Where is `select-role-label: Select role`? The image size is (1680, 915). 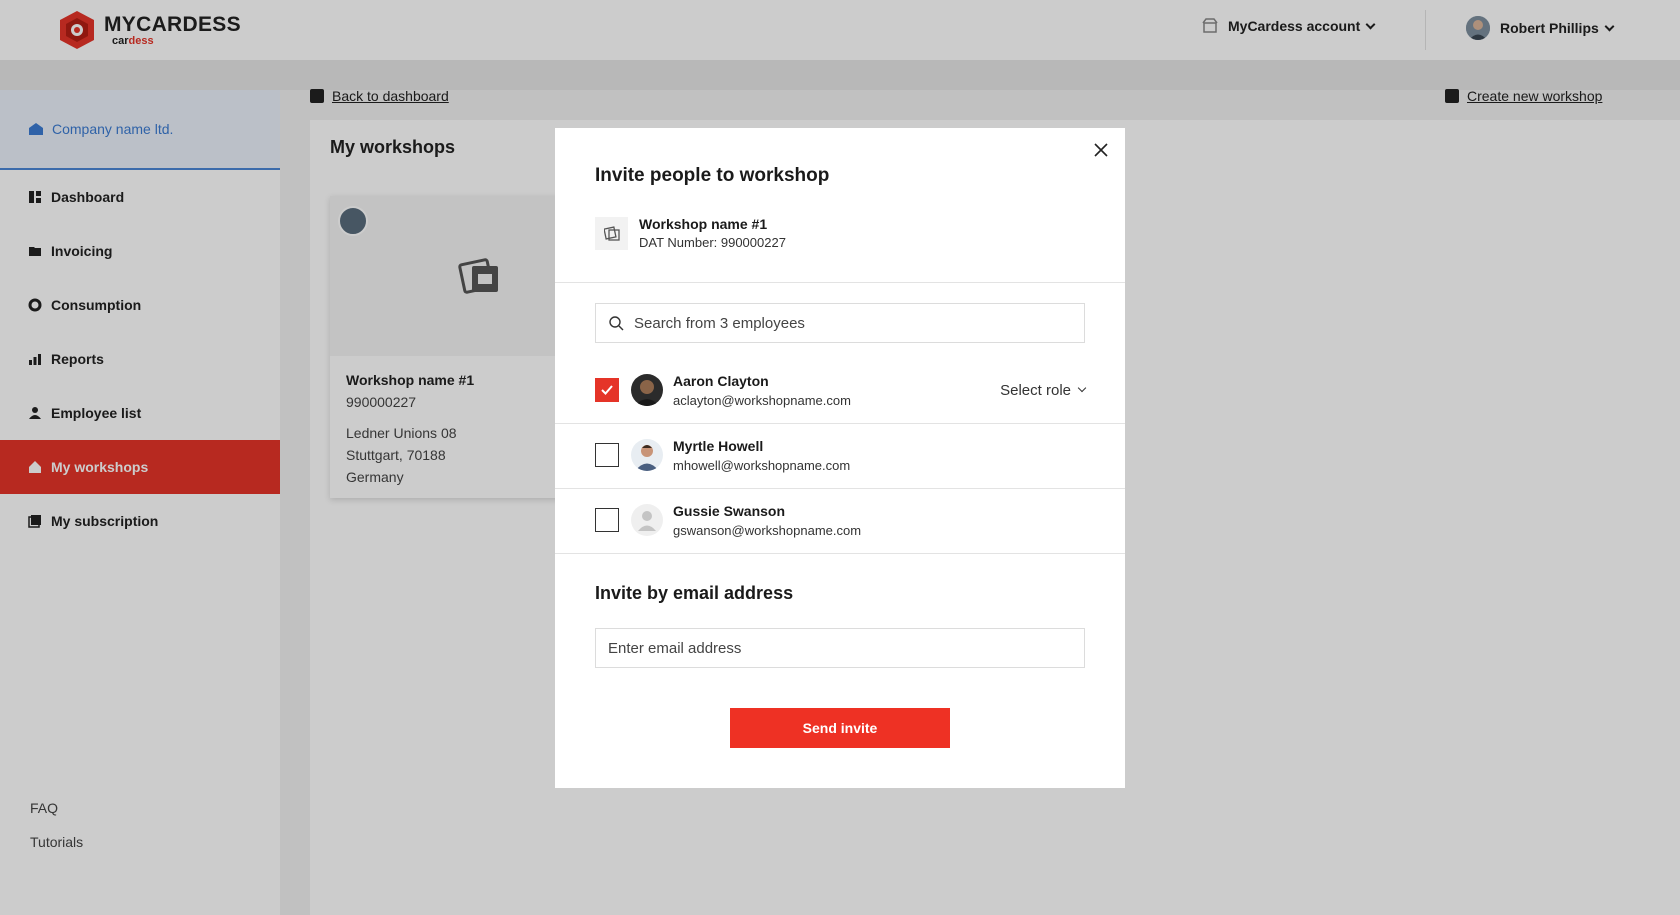 select-role-label: Select role is located at coordinates (1035, 390).